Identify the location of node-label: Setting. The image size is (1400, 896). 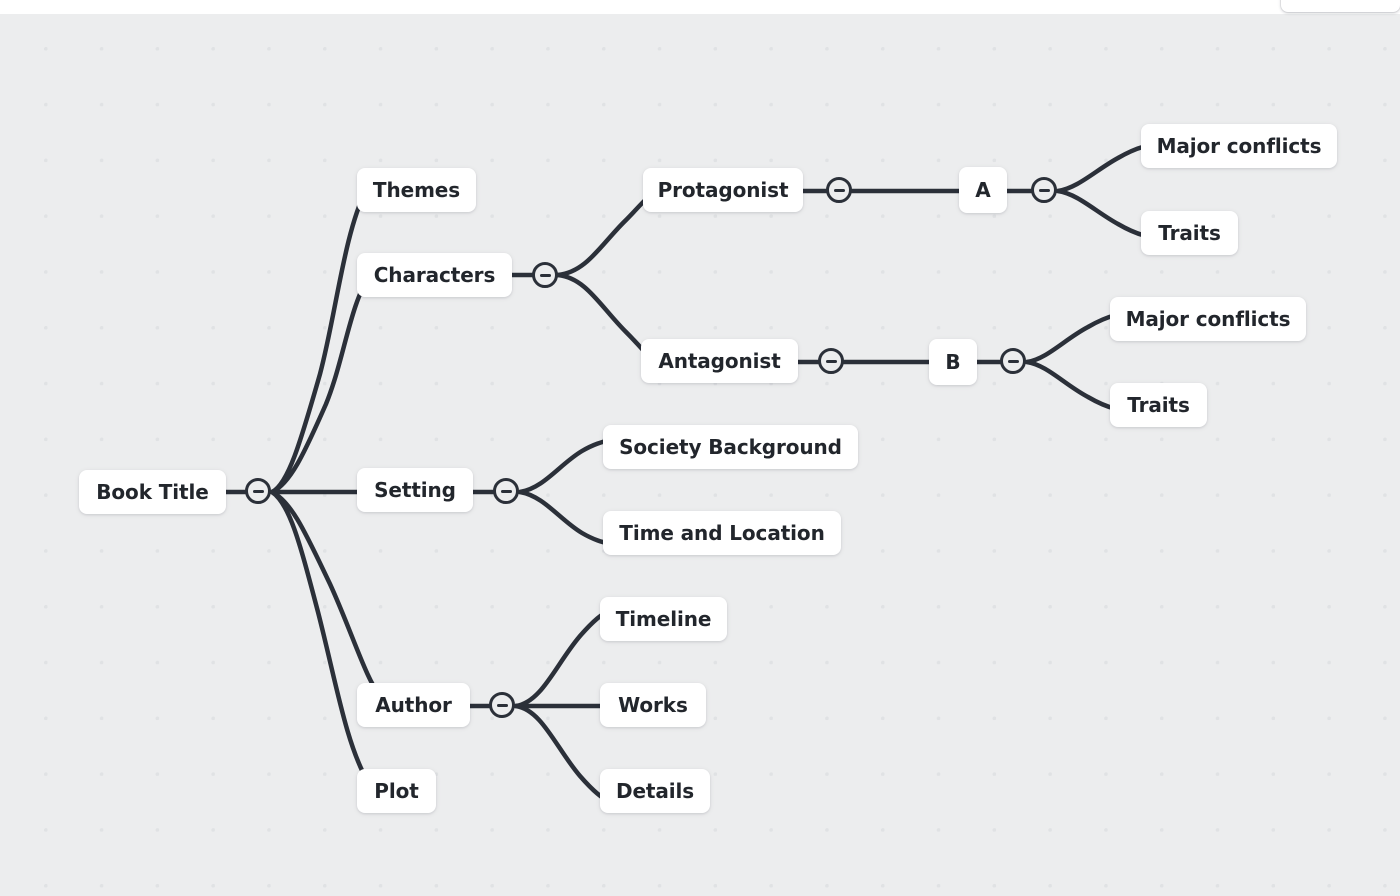
(415, 490).